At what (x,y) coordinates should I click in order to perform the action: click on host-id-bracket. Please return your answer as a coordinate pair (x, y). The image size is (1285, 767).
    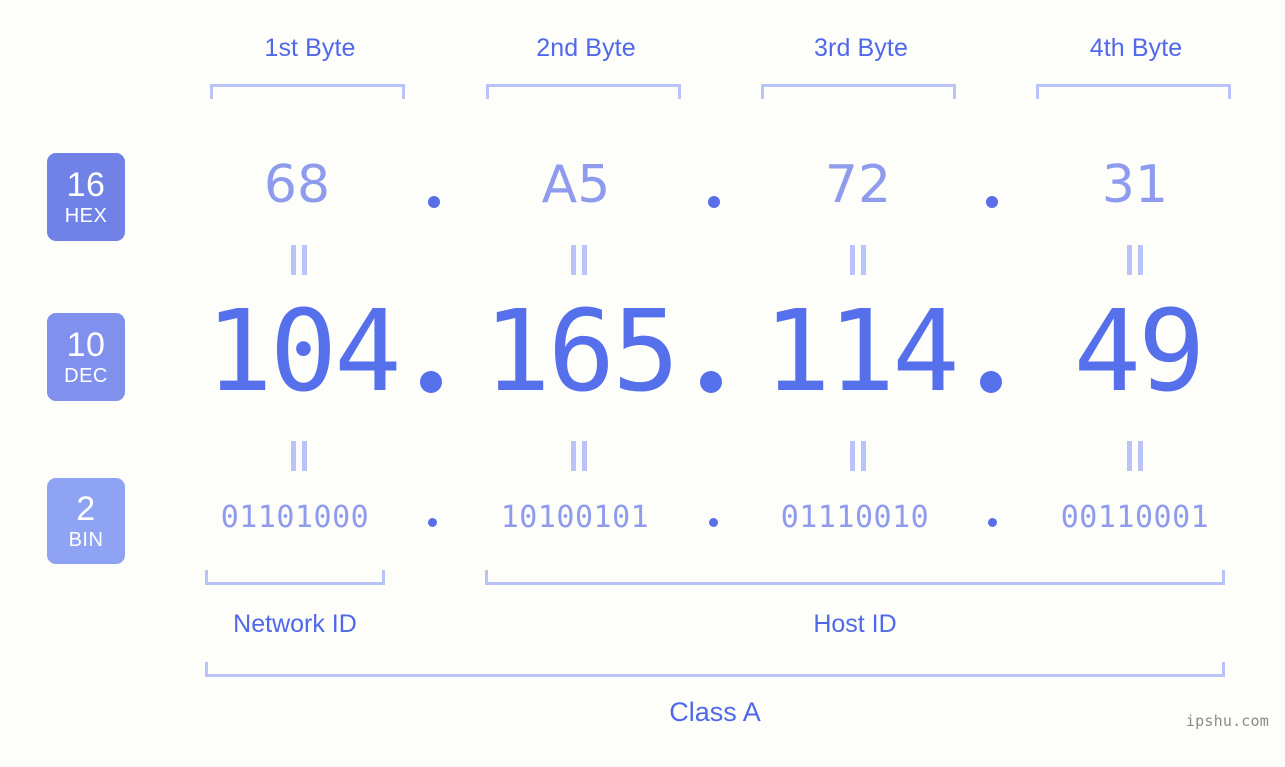
    Looking at the image, I should click on (855, 577).